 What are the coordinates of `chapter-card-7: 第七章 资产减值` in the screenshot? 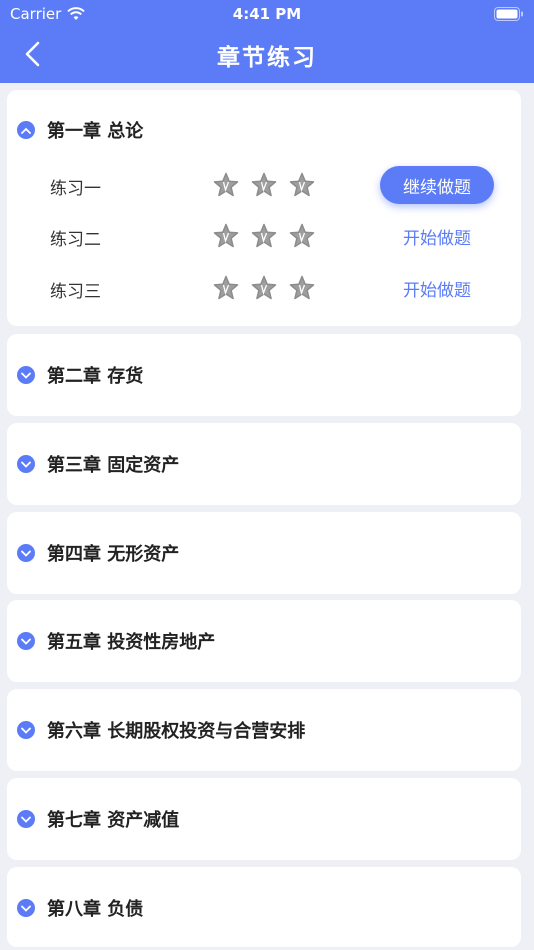 It's located at (264, 819).